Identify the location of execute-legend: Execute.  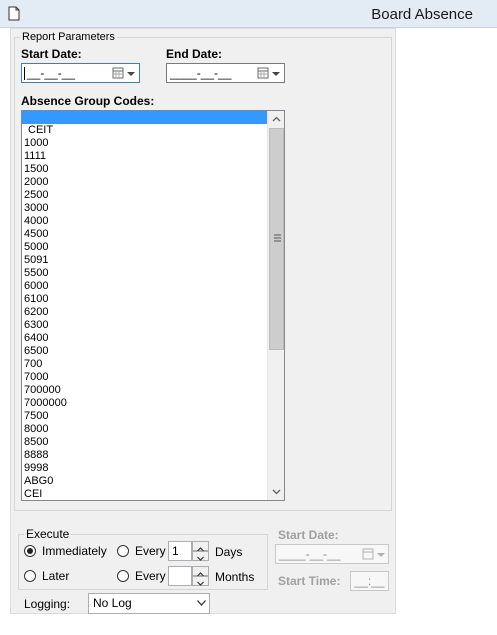
(48, 534).